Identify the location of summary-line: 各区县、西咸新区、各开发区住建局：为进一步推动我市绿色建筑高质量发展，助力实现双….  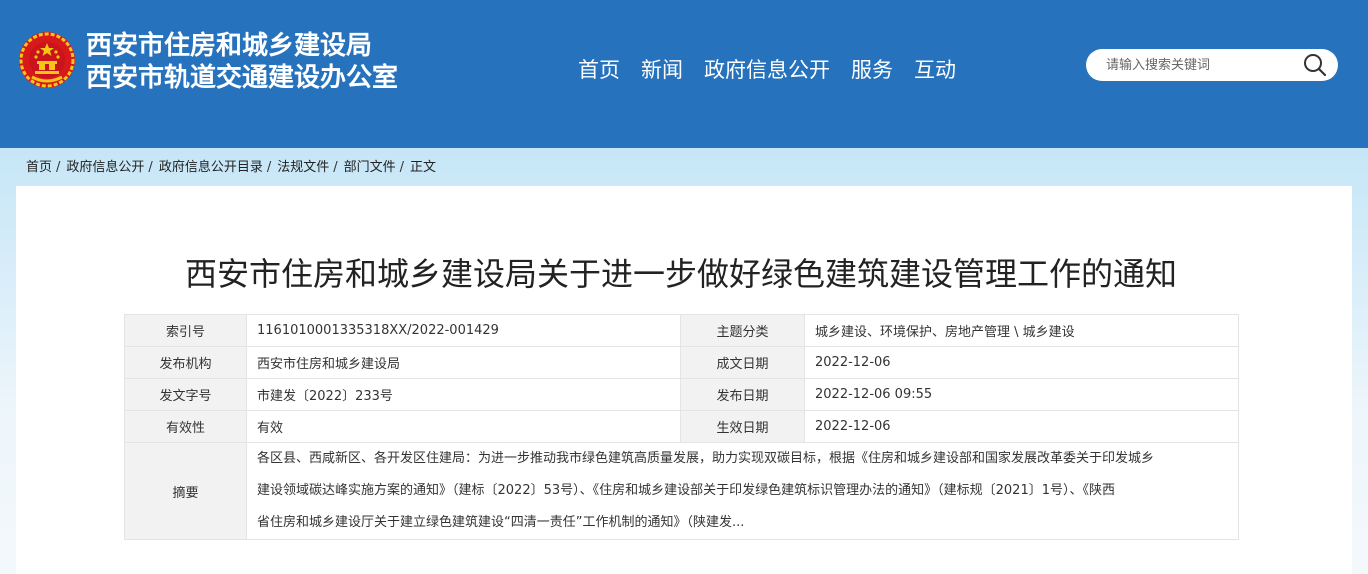
(706, 458).